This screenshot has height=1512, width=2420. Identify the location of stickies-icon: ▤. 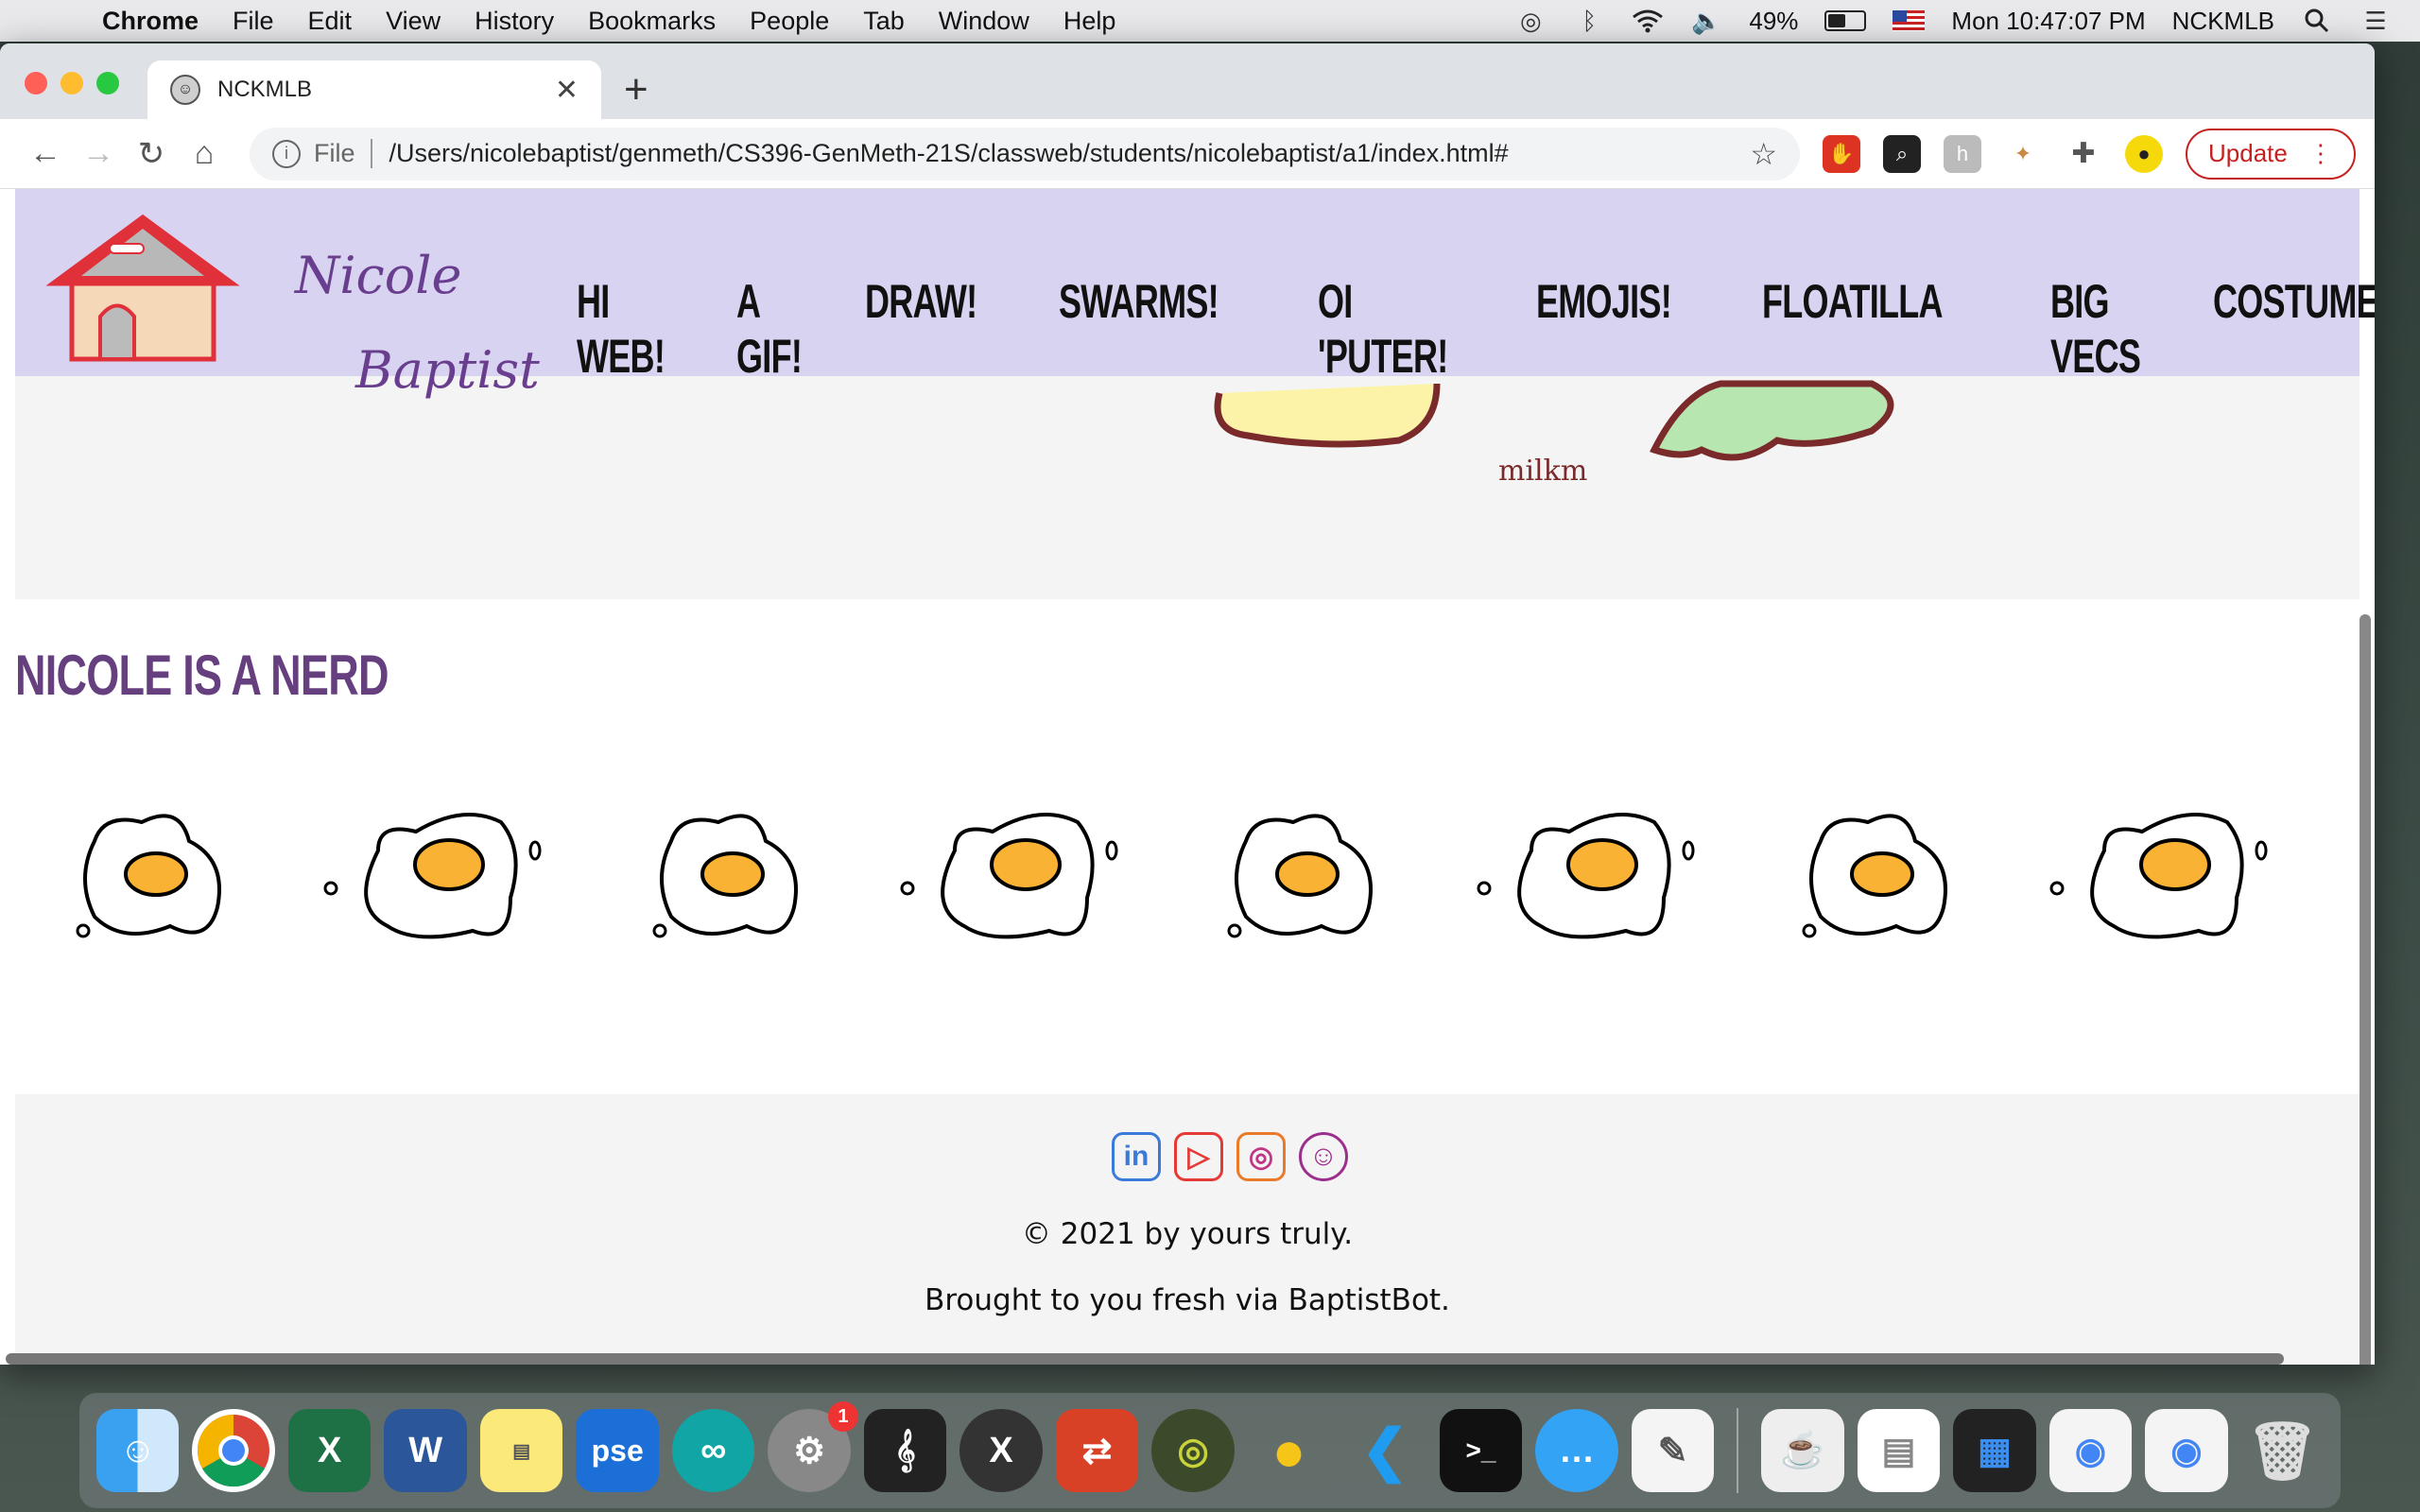
(521, 1450).